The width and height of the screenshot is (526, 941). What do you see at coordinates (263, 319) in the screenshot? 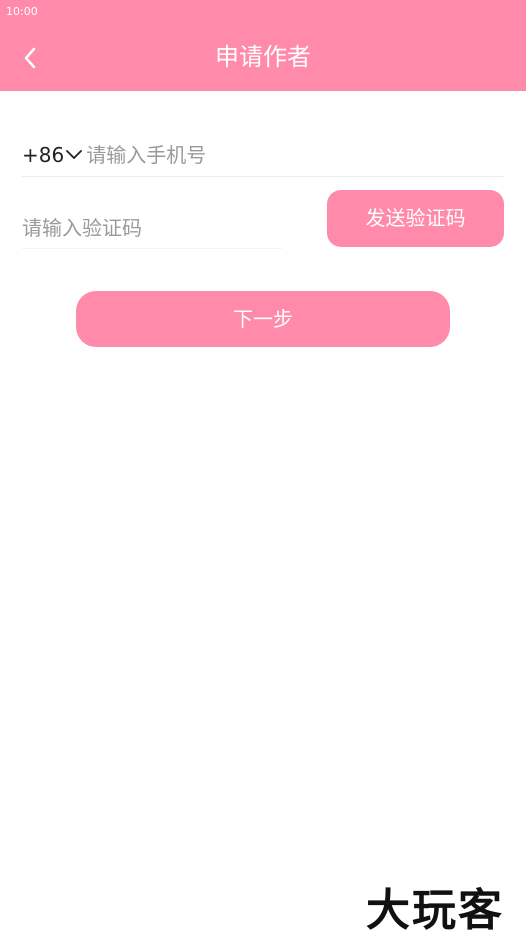
I see `next-step-button: 下一步` at bounding box center [263, 319].